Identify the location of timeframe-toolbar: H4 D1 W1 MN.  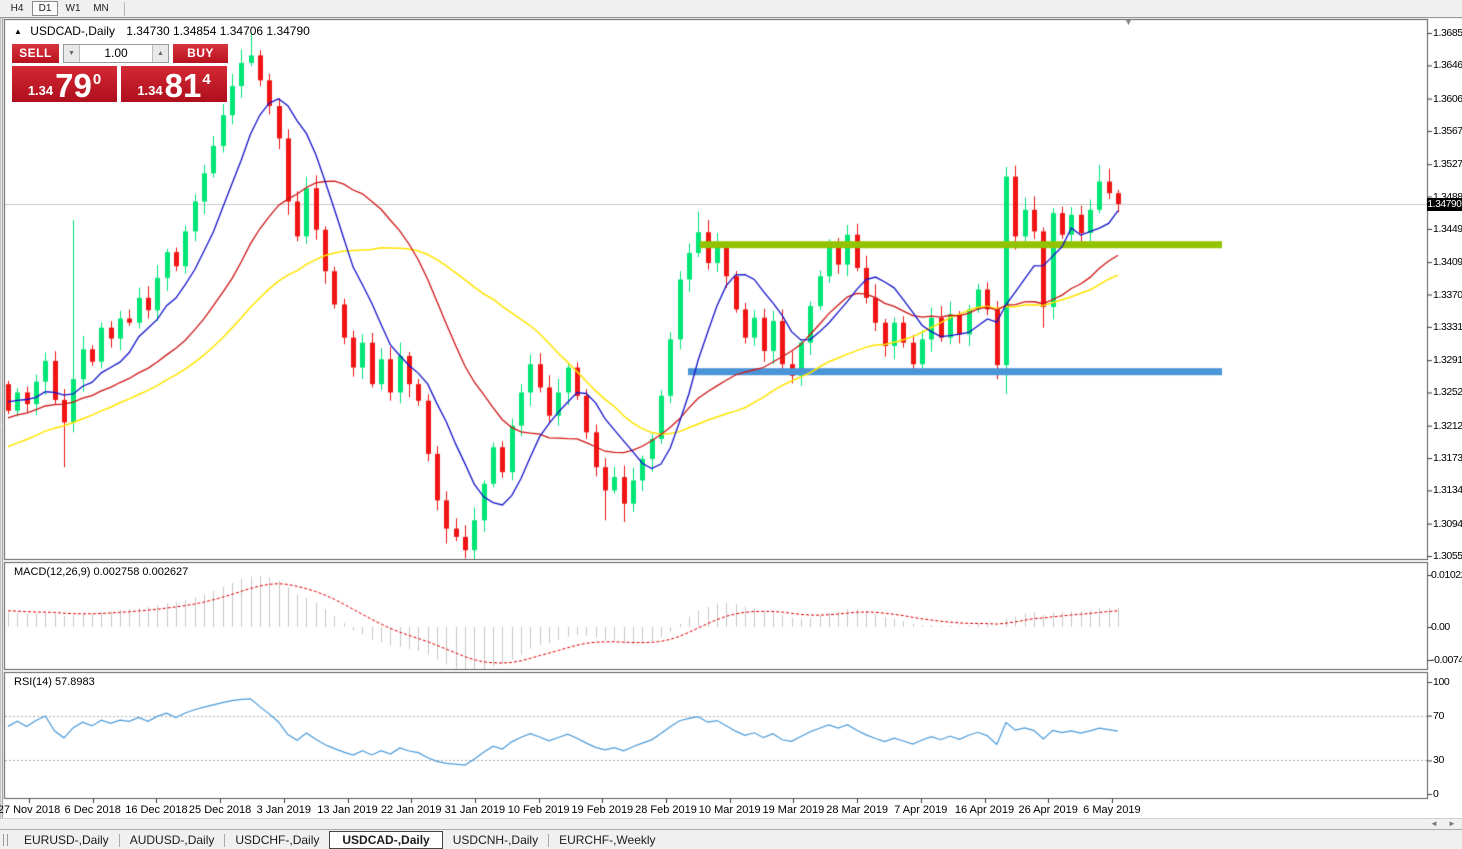
(731, 9).